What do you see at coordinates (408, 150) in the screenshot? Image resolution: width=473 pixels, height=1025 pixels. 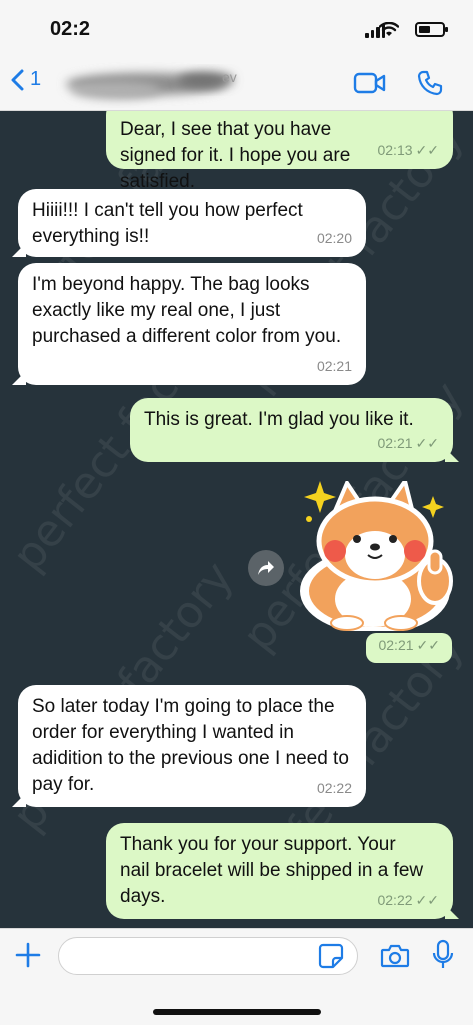 I see `message-timestamp: 02:13 ✓✓` at bounding box center [408, 150].